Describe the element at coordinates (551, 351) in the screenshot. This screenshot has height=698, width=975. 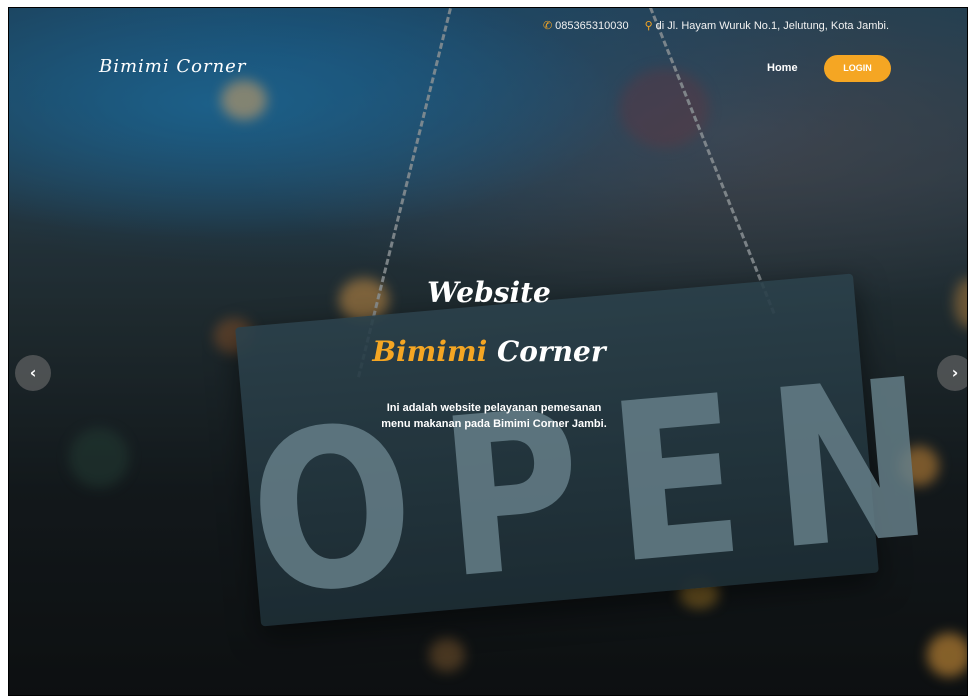
I see `hero-title-rest: Corner` at that location.